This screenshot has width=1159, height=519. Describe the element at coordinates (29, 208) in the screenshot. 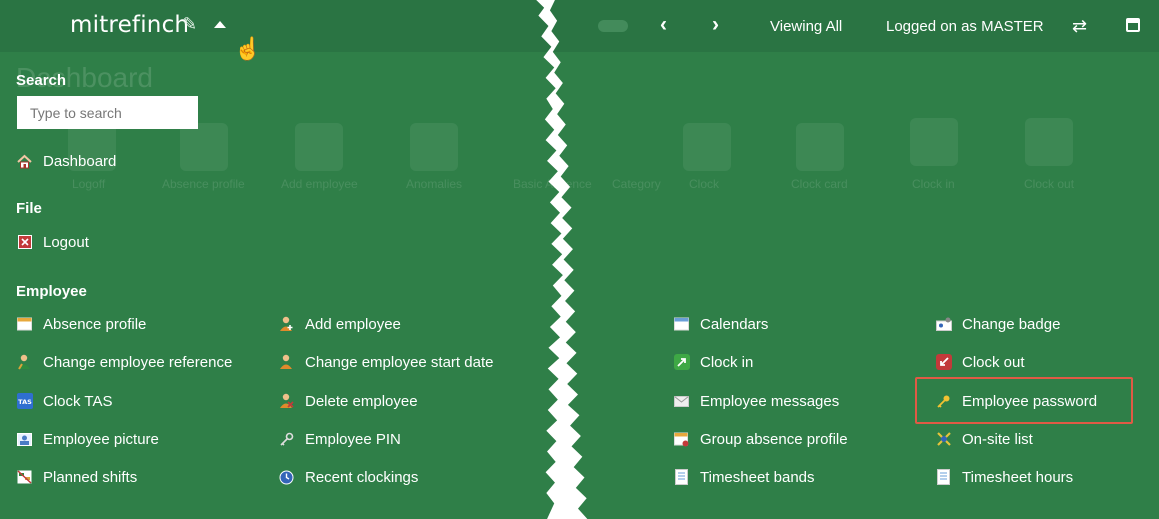

I see `file-section-title: File` at that location.